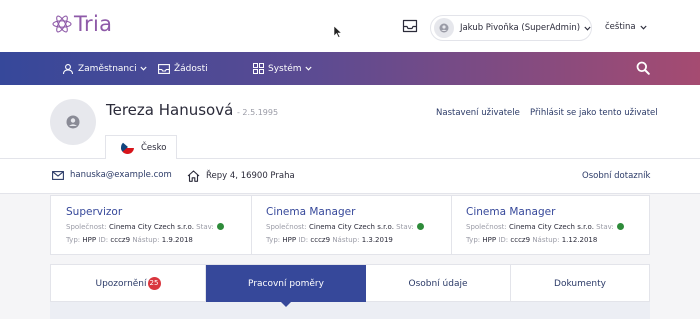 This screenshot has height=319, width=700. Describe the element at coordinates (285, 68) in the screenshot. I see `nav-label: Systém` at that location.